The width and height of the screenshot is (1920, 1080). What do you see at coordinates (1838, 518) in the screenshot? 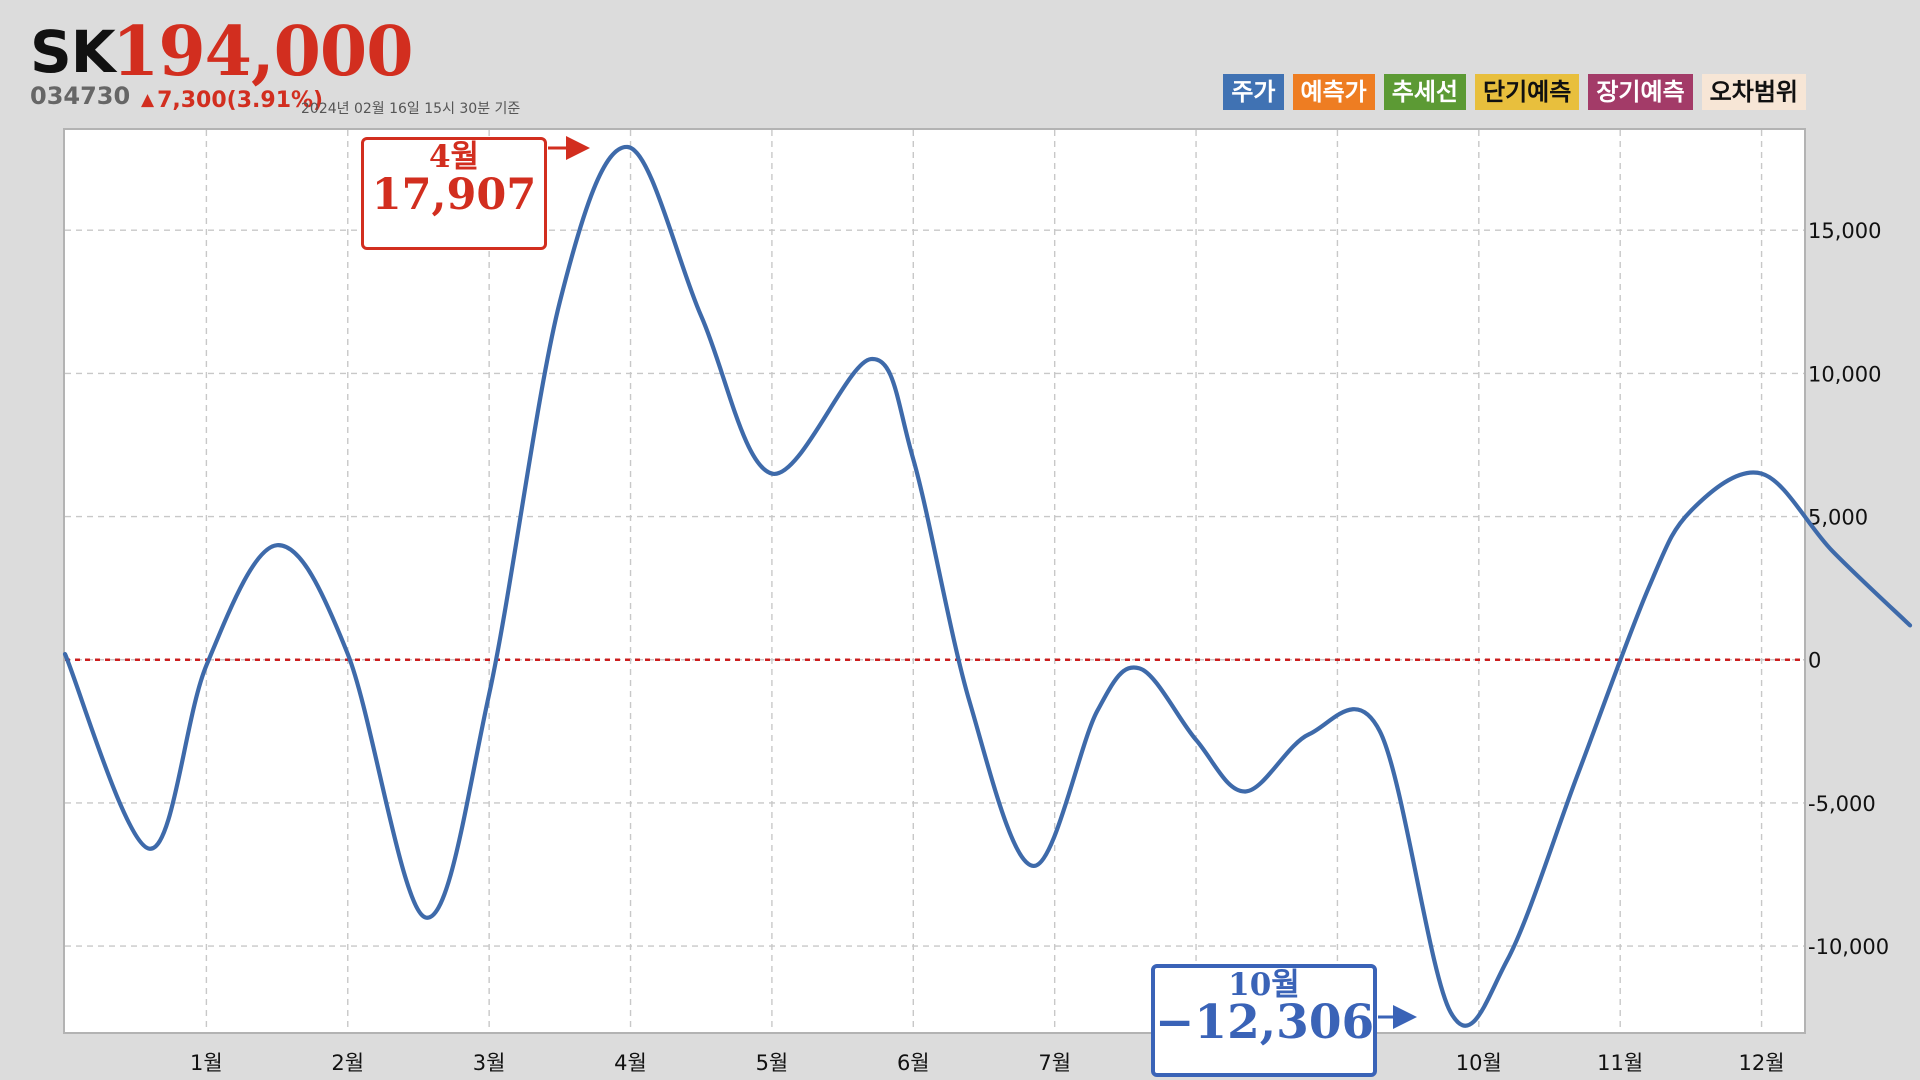
I see `y-tick-label: 5,000` at bounding box center [1838, 518].